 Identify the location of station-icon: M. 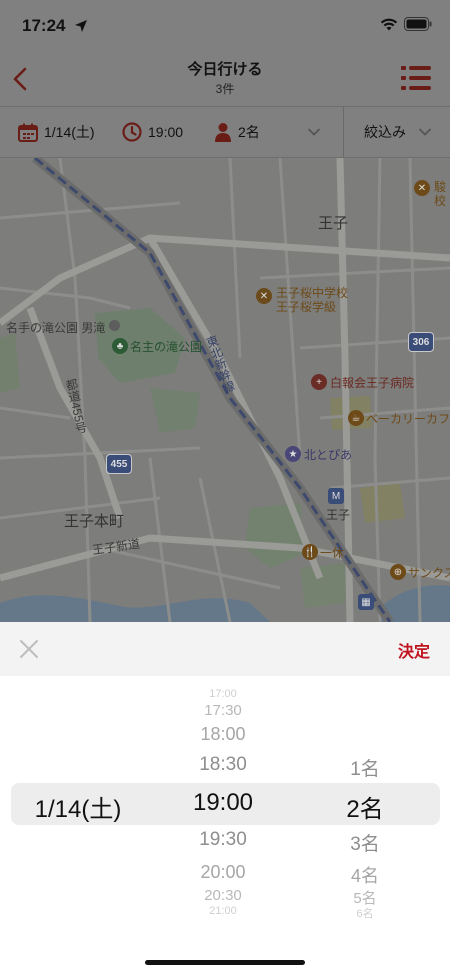
(336, 496).